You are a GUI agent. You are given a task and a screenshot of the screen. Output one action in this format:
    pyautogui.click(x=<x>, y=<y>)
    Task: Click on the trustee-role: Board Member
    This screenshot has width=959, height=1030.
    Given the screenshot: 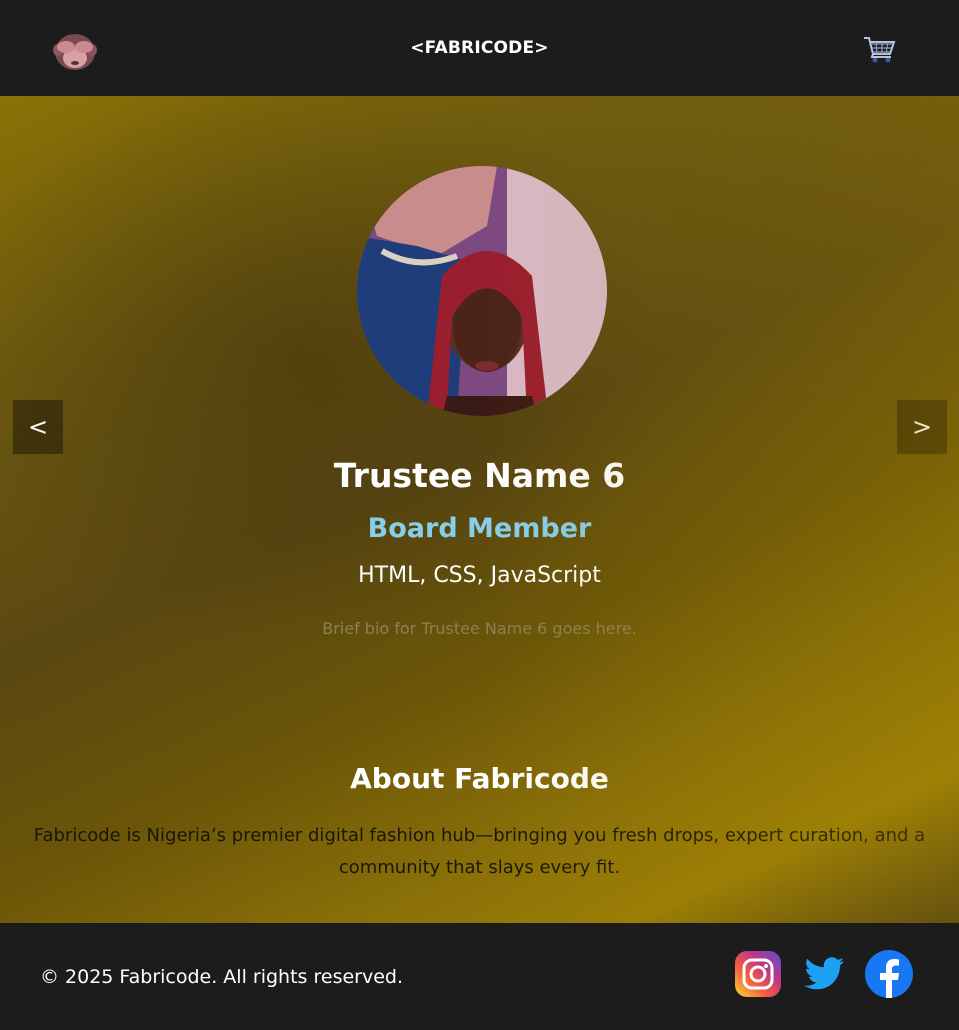 What is the action you would take?
    pyautogui.click(x=479, y=528)
    